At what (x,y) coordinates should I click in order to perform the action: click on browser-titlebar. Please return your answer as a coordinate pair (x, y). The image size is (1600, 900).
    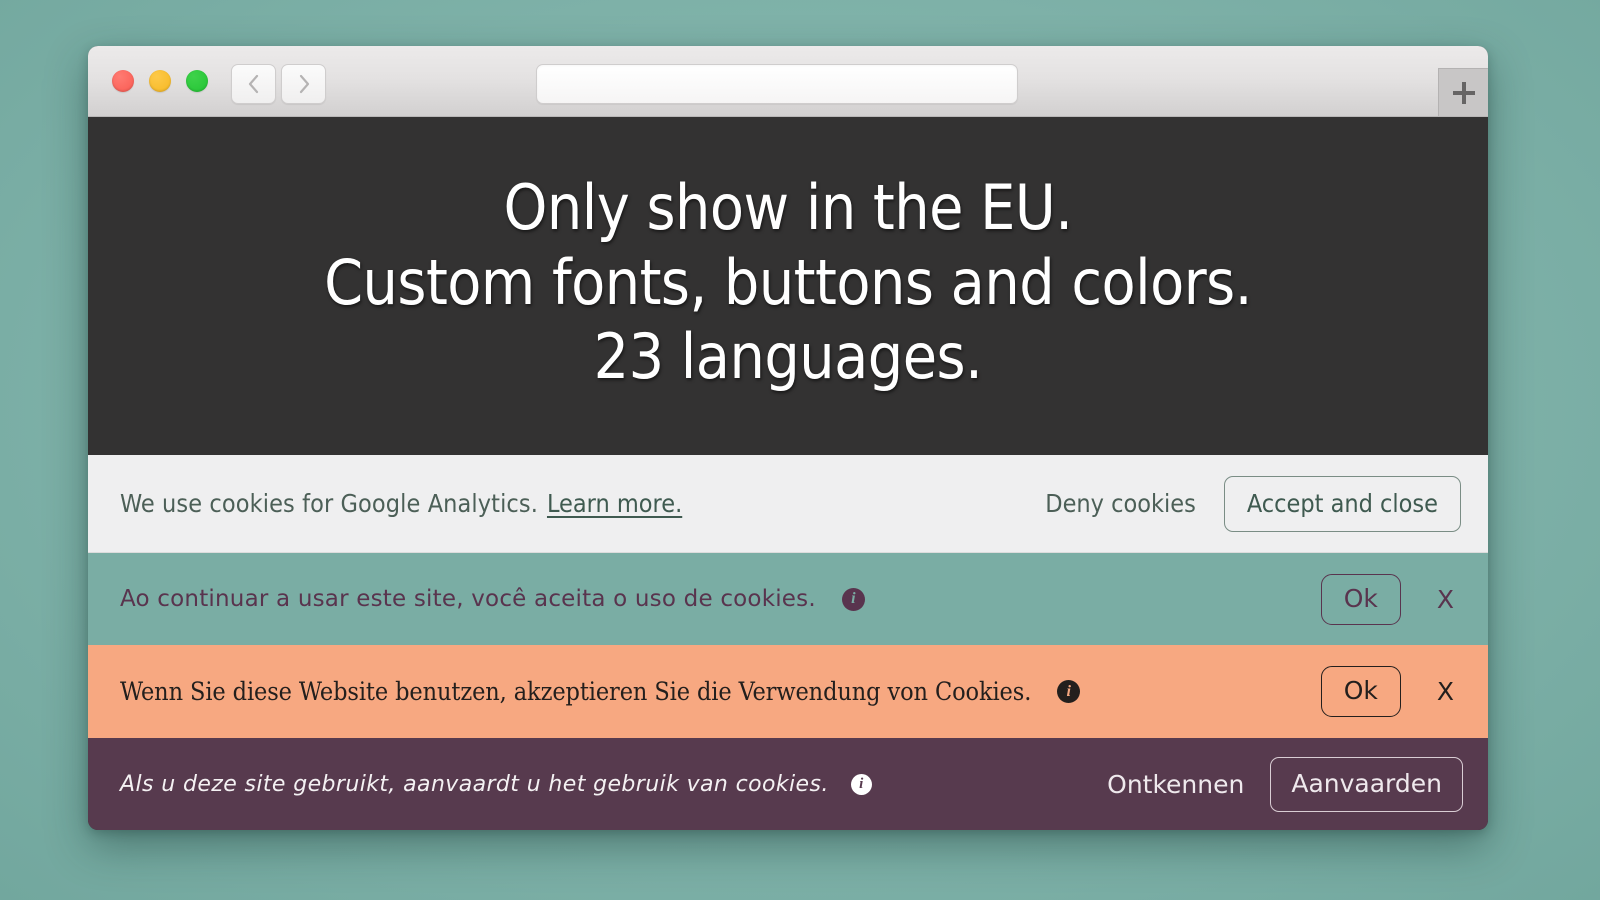
    Looking at the image, I should click on (788, 81).